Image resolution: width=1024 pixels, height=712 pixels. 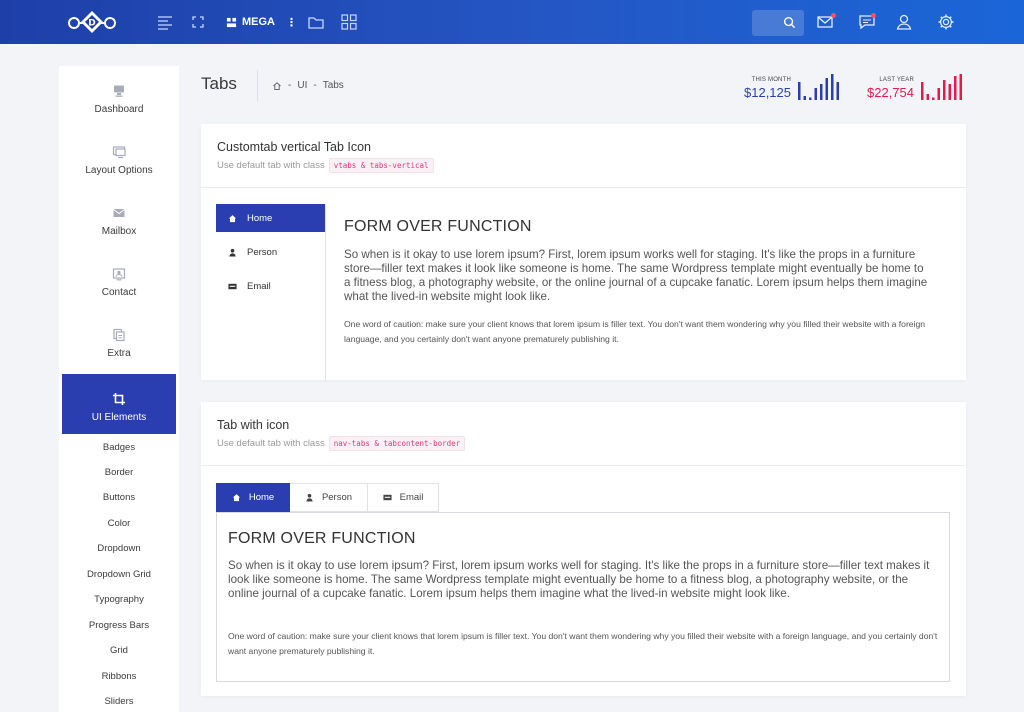 I want to click on stat-label: LAST YEAR, so click(x=896, y=80).